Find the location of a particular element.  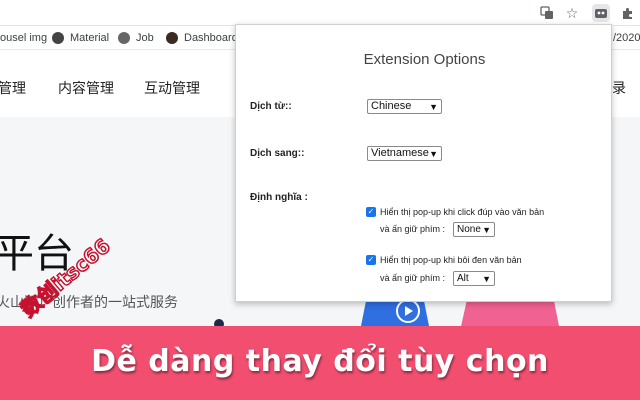

option2-text: Hiển thị pop-up khi bôi đen văn bản is located at coordinates (451, 260).